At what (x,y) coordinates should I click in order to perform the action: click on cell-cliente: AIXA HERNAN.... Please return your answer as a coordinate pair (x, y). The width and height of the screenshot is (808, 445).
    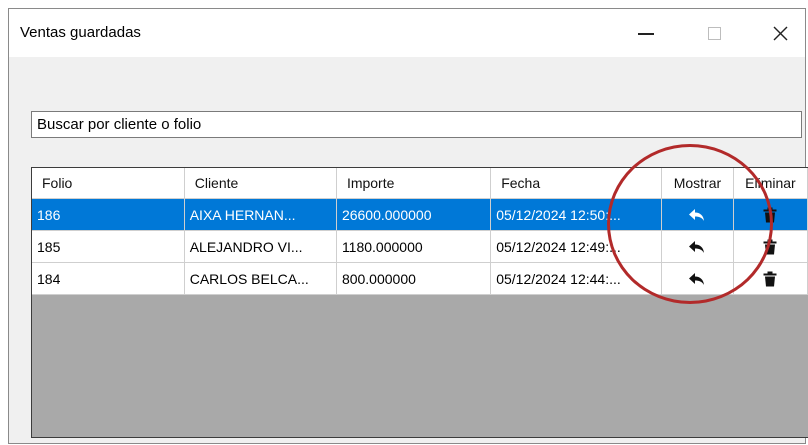
    Looking at the image, I should click on (260, 214).